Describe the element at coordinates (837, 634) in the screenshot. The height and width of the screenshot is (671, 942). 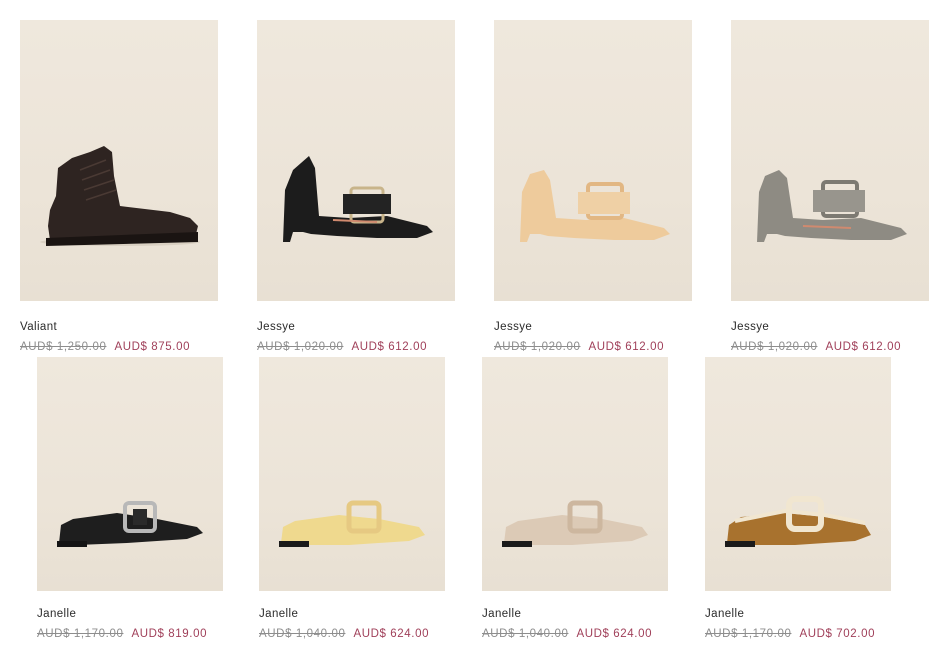
I see `sale-price: AUD$ 702.00` at that location.